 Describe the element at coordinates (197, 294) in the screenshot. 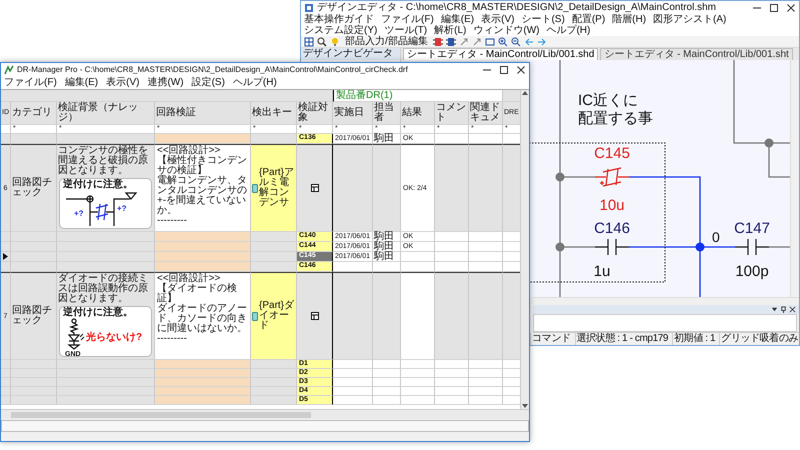

I see `verification-line: 【ダイオードの検証】` at that location.